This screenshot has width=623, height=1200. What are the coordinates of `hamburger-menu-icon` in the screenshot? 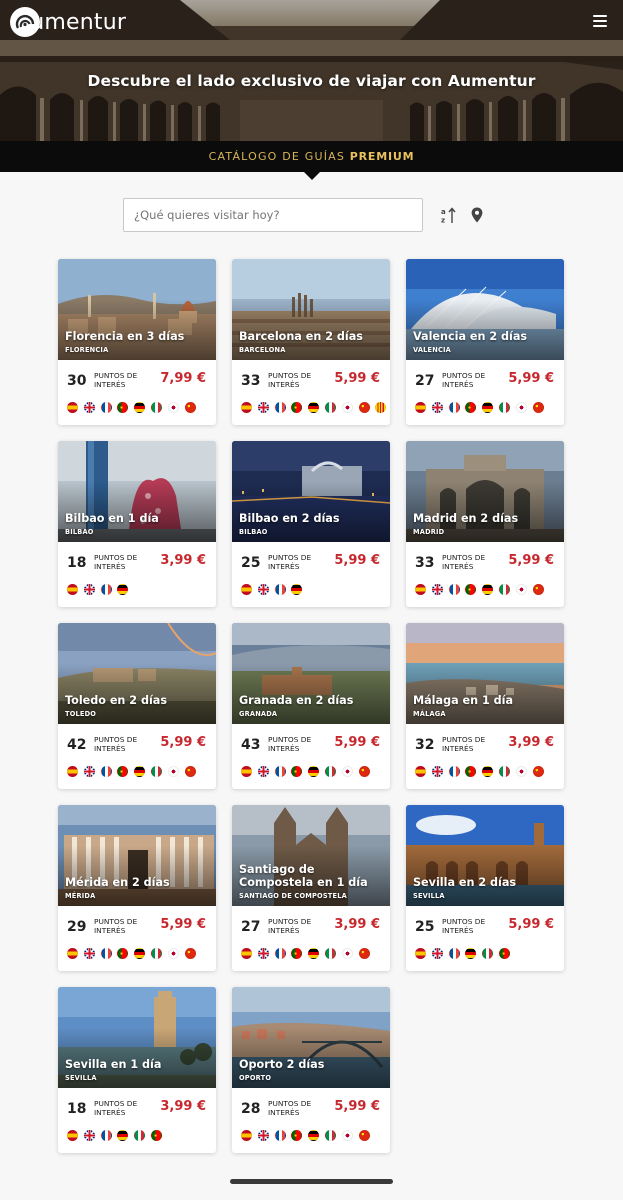 It's located at (600, 21).